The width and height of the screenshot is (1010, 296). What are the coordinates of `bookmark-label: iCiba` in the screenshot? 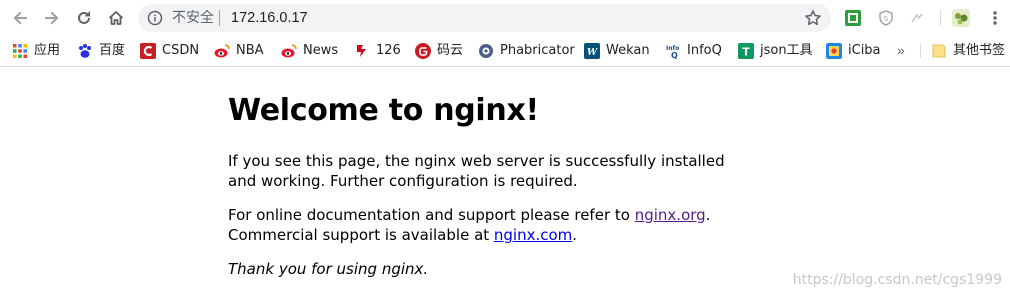 It's located at (864, 50).